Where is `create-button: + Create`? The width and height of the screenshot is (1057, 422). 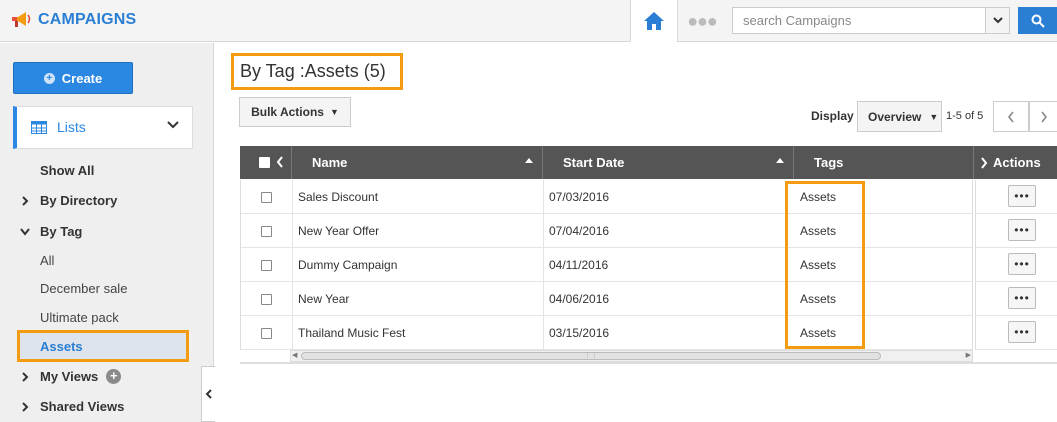
create-button: + Create is located at coordinates (73, 78).